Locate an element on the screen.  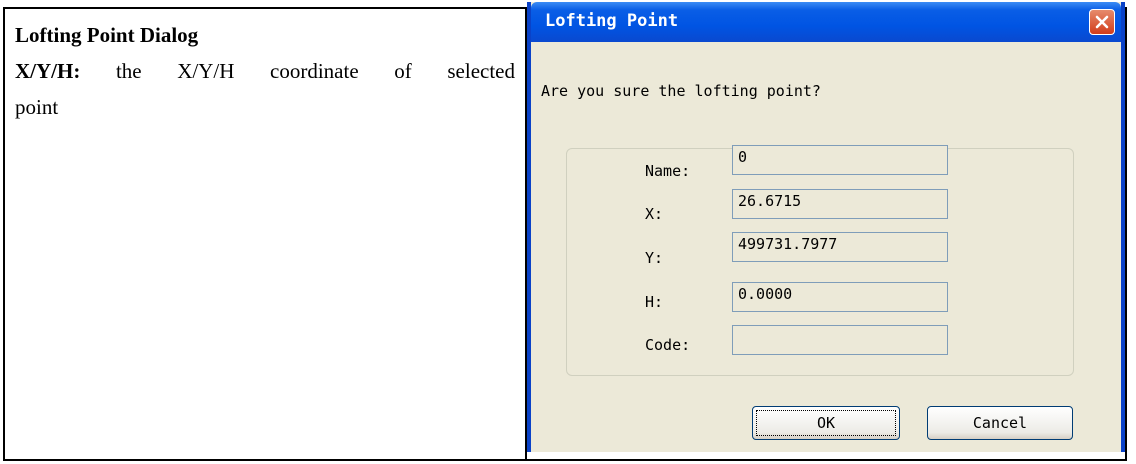
description-text-continued: point is located at coordinates (37, 107).